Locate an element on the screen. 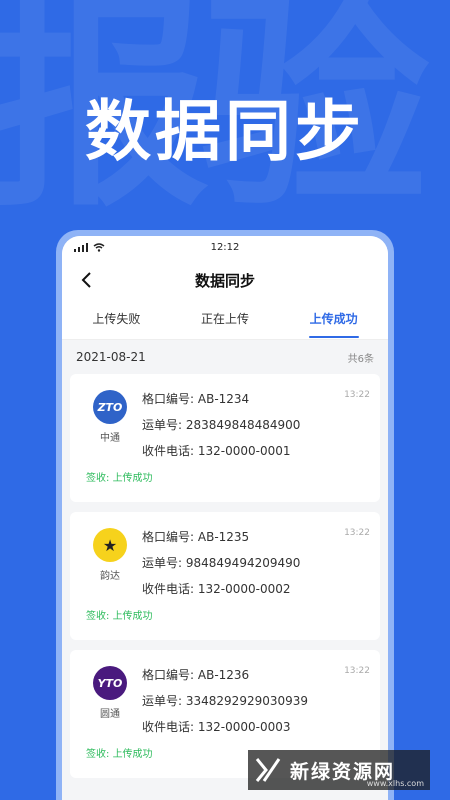  zto-logo-icon: ZTO is located at coordinates (110, 407).